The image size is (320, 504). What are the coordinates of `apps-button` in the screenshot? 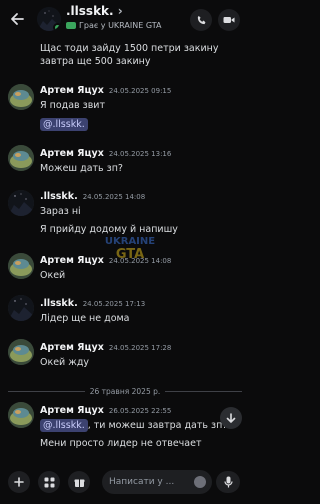 It's located at (49, 482).